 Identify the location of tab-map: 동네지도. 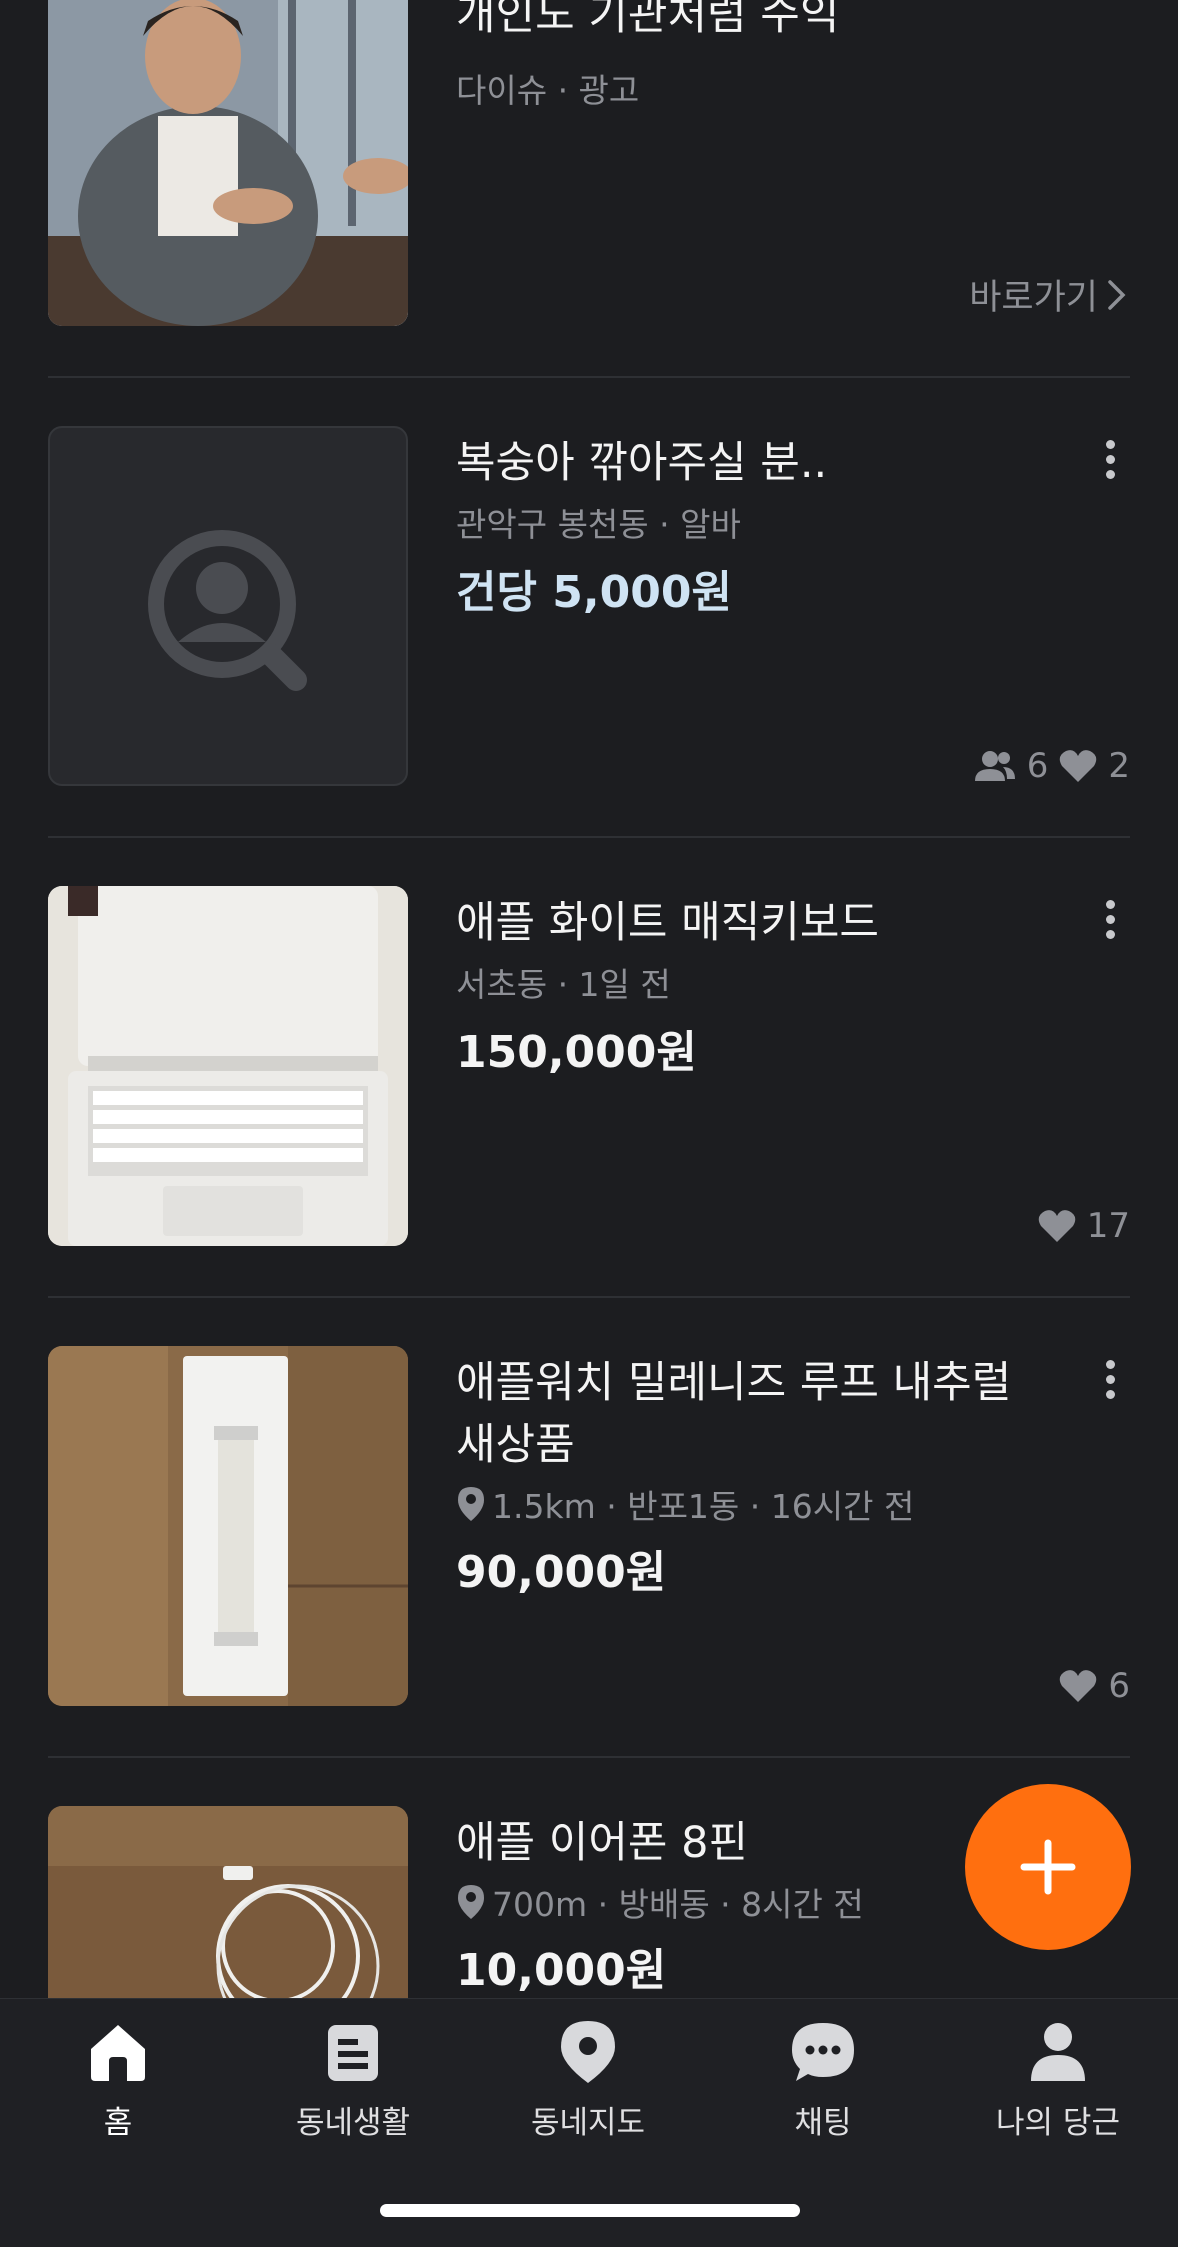
(588, 2080).